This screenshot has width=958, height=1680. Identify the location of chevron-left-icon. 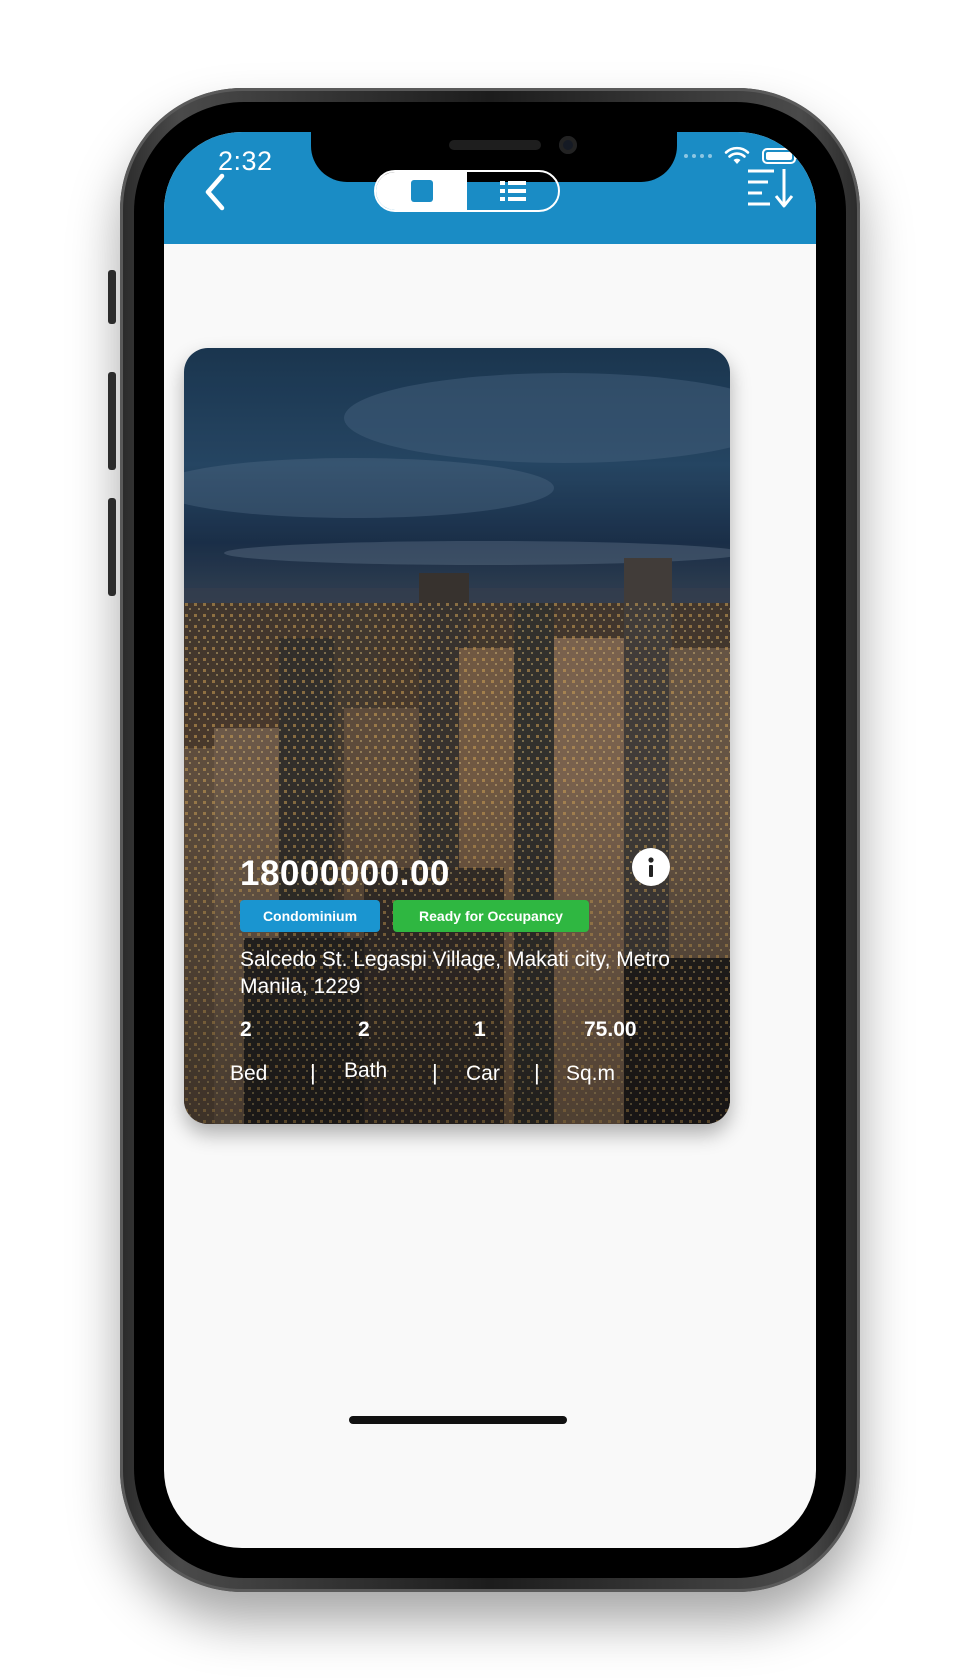
(215, 192).